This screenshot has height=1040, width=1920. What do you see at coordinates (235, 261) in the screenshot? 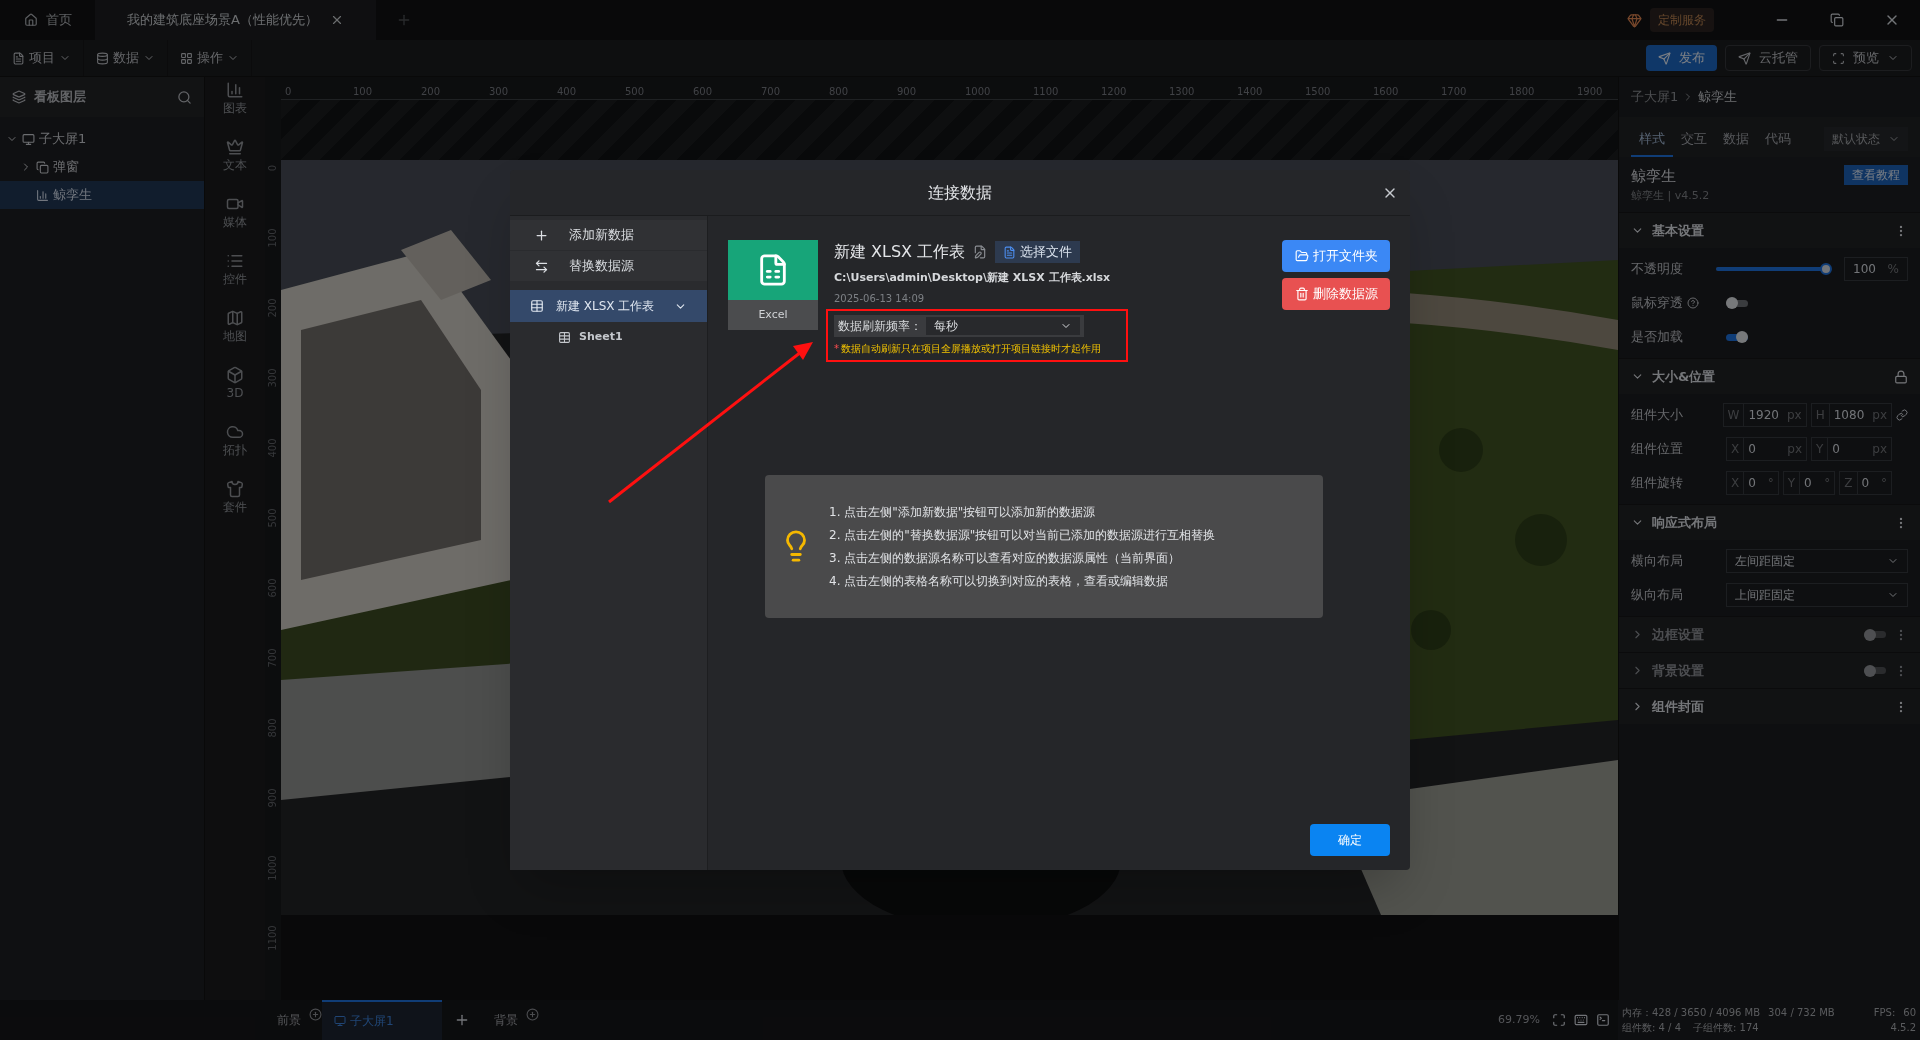
I see `list-icon` at bounding box center [235, 261].